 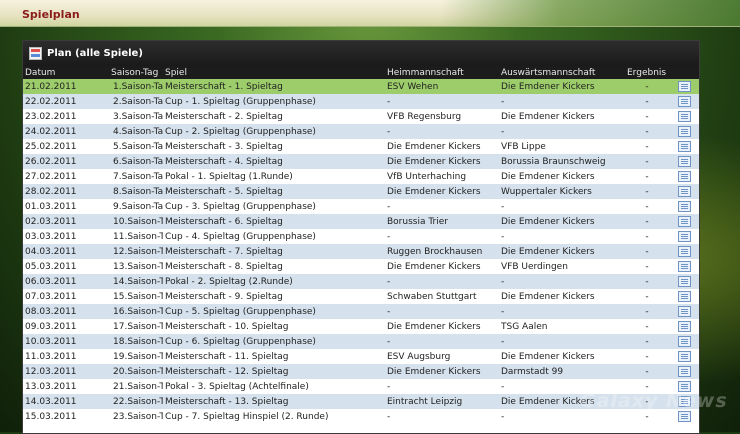 What do you see at coordinates (274, 311) in the screenshot?
I see `cell-spiel: Cup - 5. Spieltag (Gruppenphase)` at bounding box center [274, 311].